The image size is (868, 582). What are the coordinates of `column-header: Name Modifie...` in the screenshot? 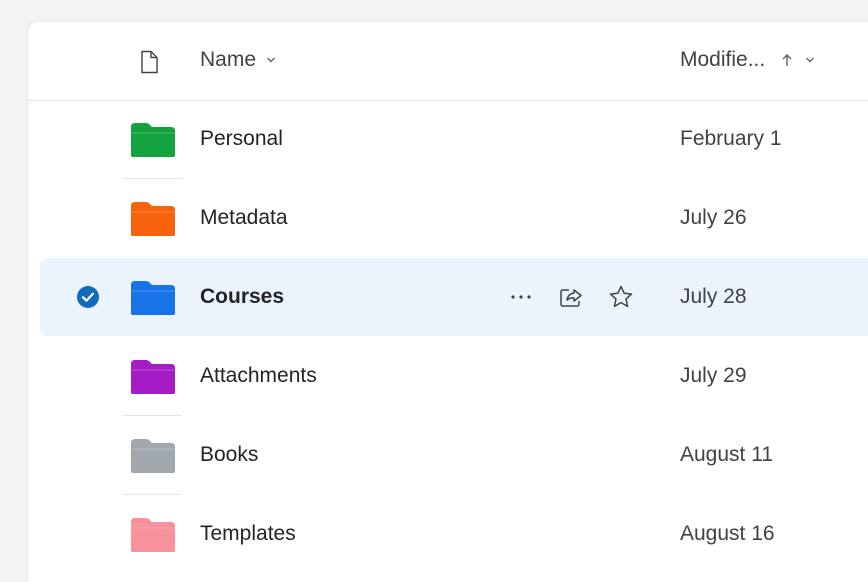 It's located at (448, 61).